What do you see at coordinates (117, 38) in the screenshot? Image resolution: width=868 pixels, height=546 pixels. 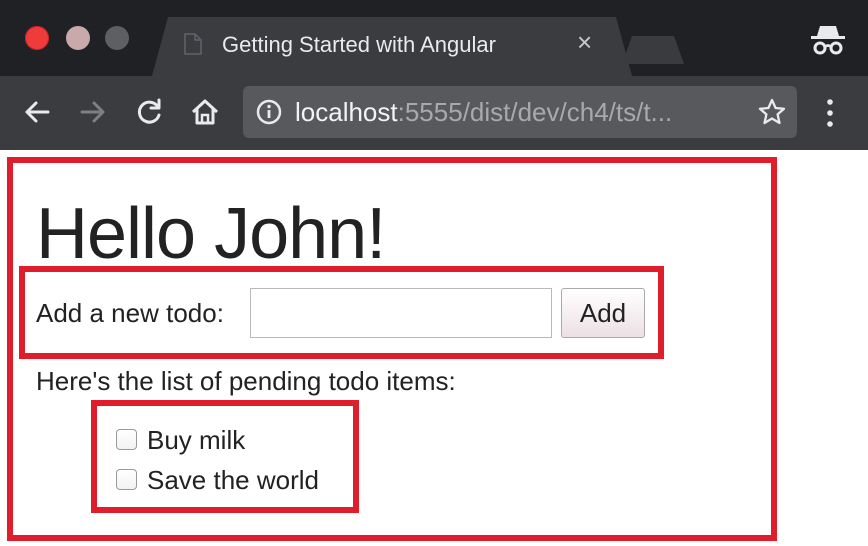 I see `window-maximize-button` at bounding box center [117, 38].